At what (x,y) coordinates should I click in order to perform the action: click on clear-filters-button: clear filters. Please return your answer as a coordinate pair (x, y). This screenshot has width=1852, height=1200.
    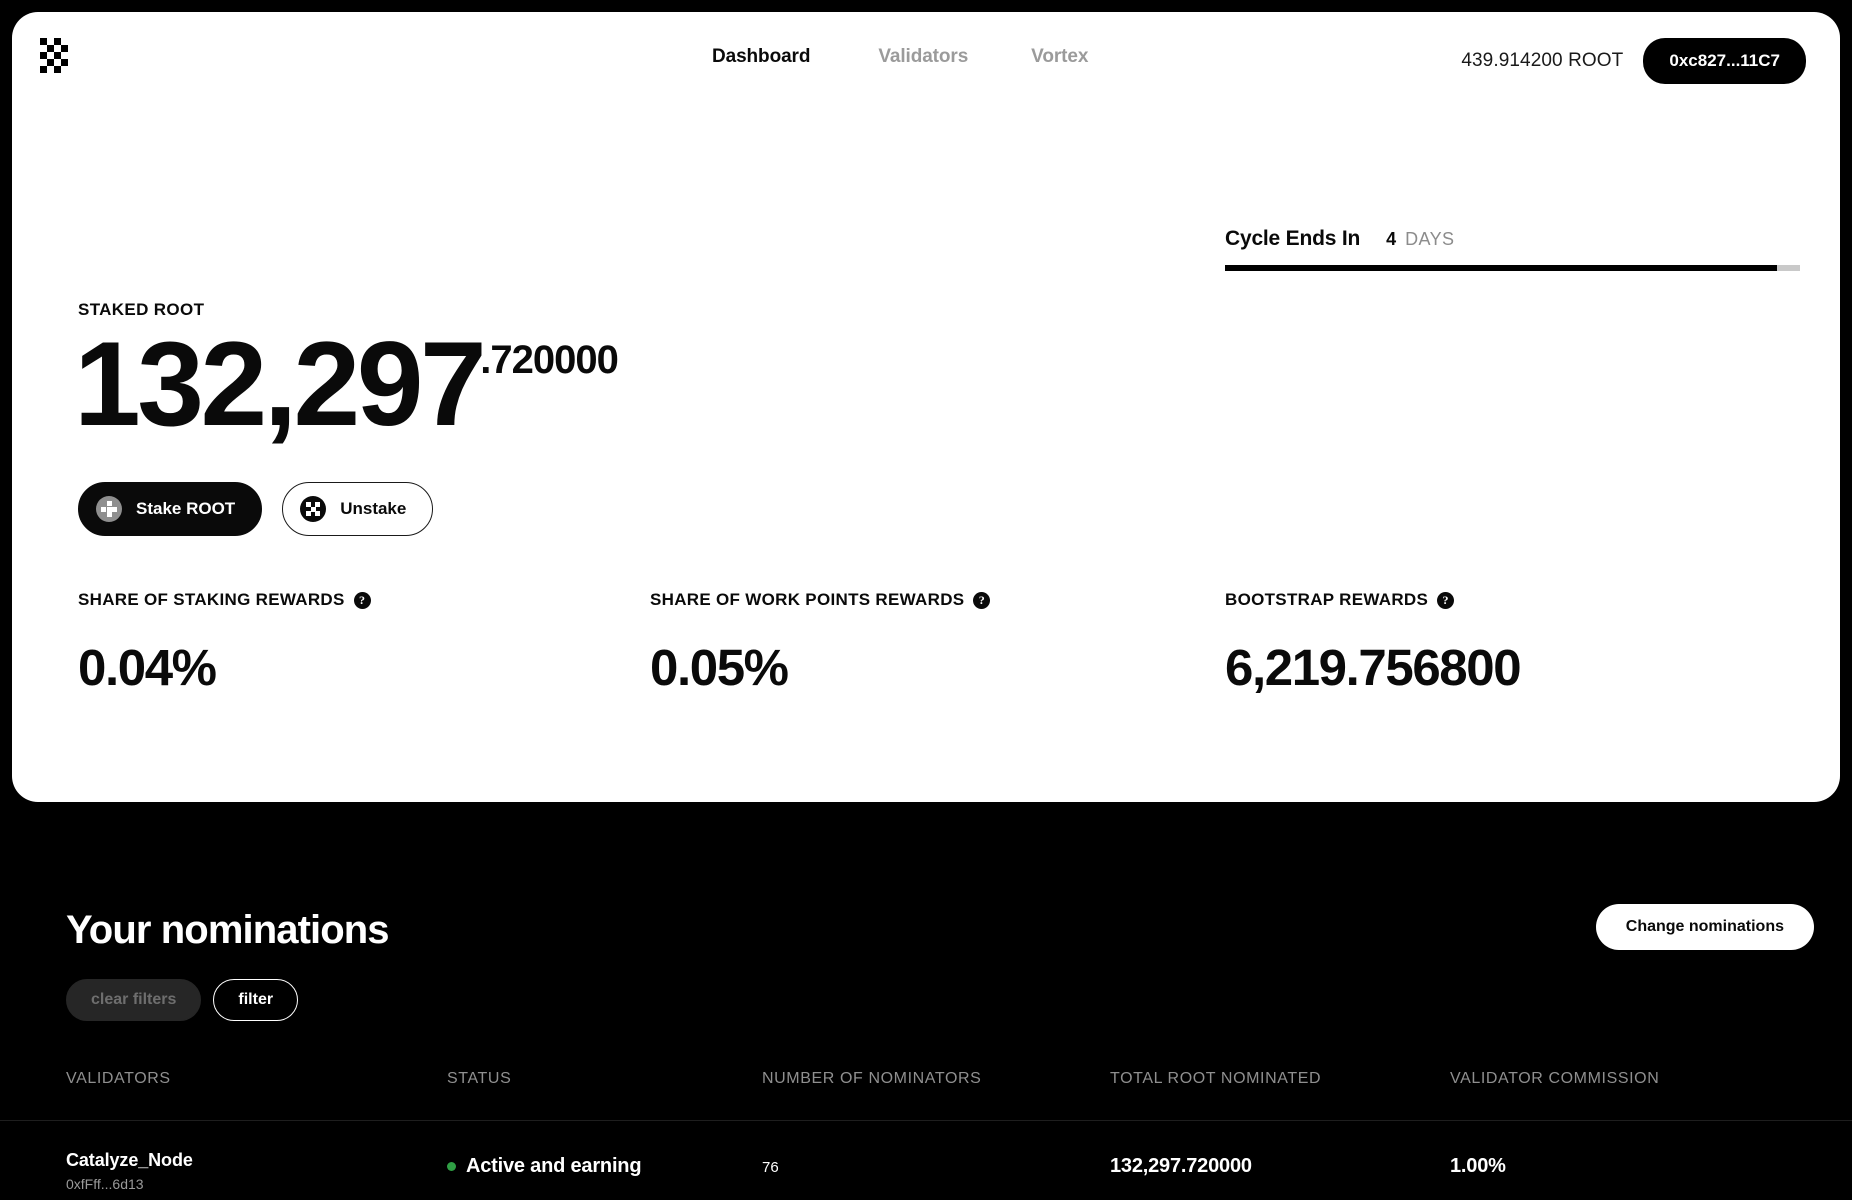
    Looking at the image, I should click on (134, 1000).